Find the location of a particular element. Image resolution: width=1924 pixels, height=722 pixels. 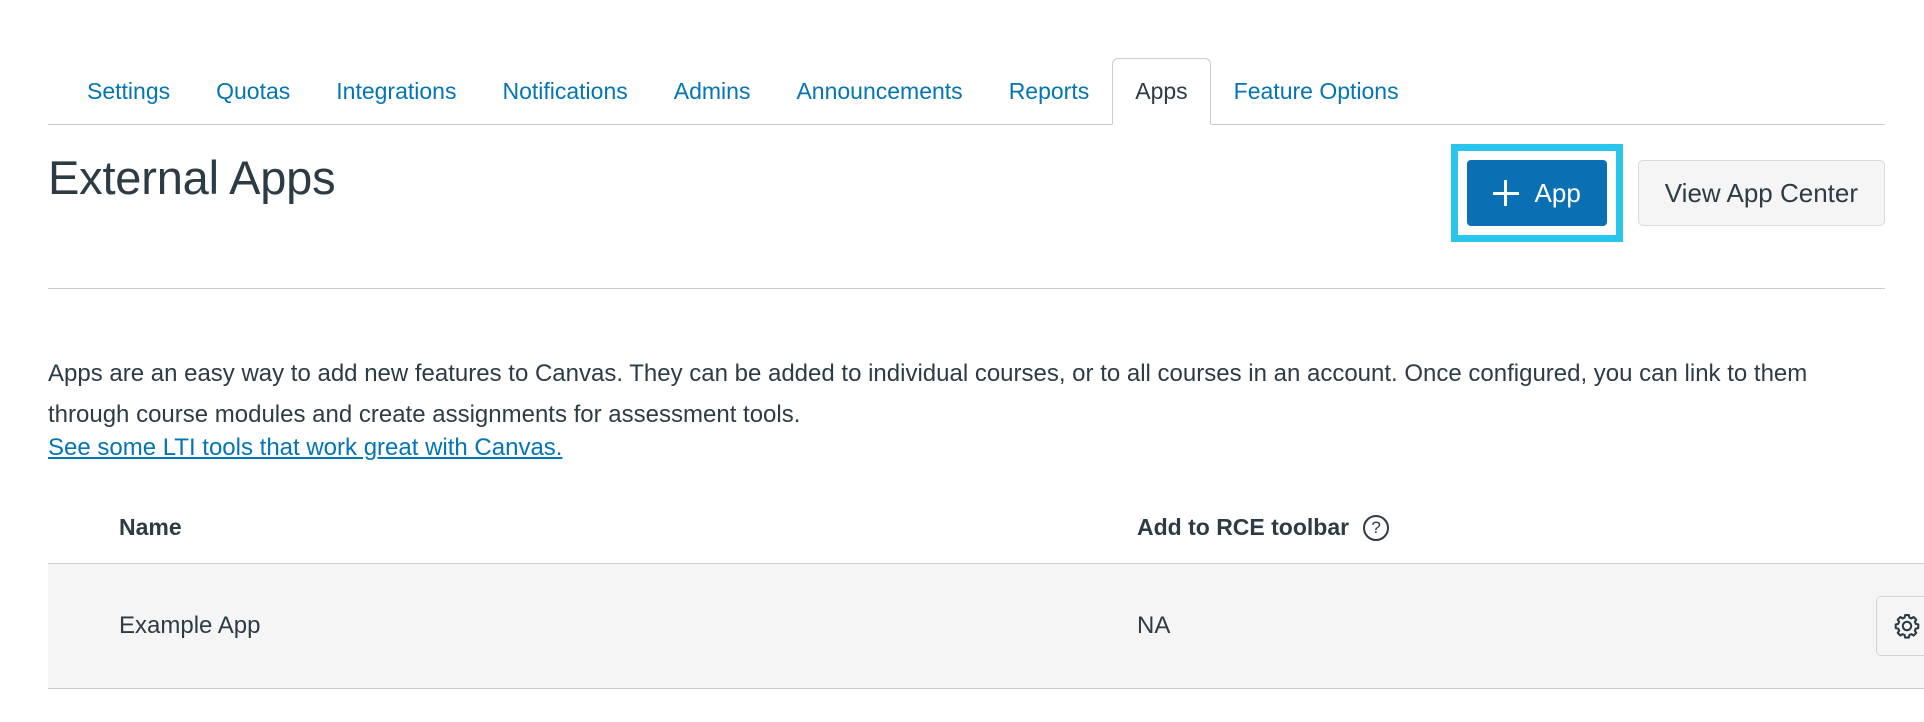

app-settings-menu-button is located at coordinates (1900, 626).